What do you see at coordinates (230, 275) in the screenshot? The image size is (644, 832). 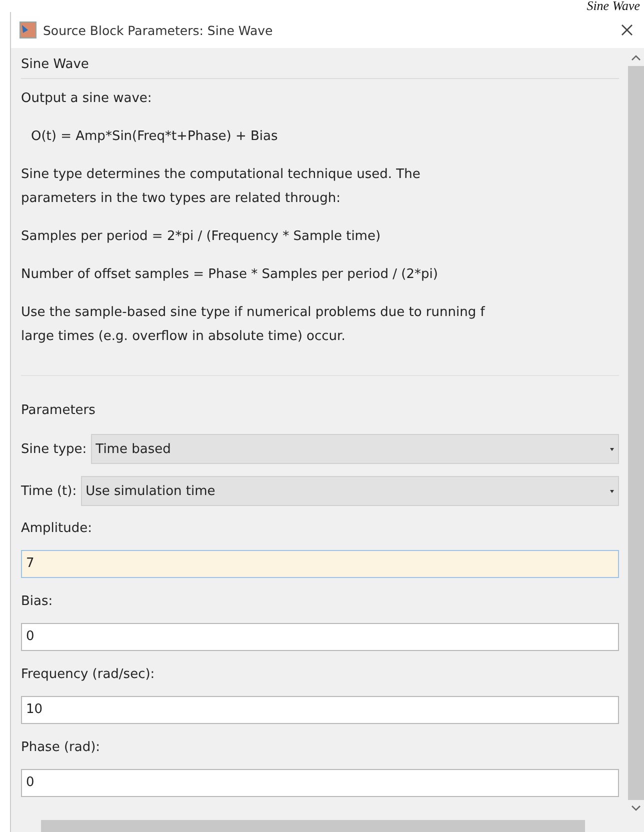 I see `description-text: Number of offset samples = Phase * Samples per period / (2*pi)` at bounding box center [230, 275].